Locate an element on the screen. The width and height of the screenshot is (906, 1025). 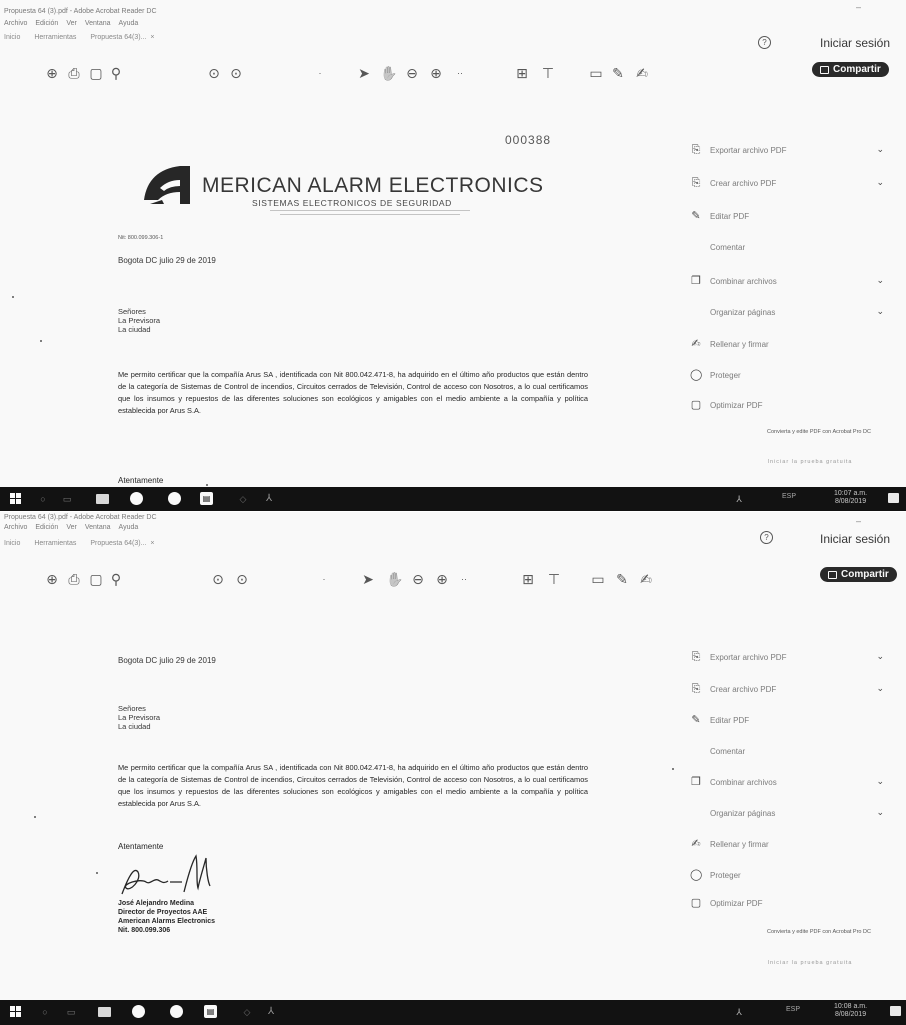
app-icon: ◇ is located at coordinates (247, 1012).